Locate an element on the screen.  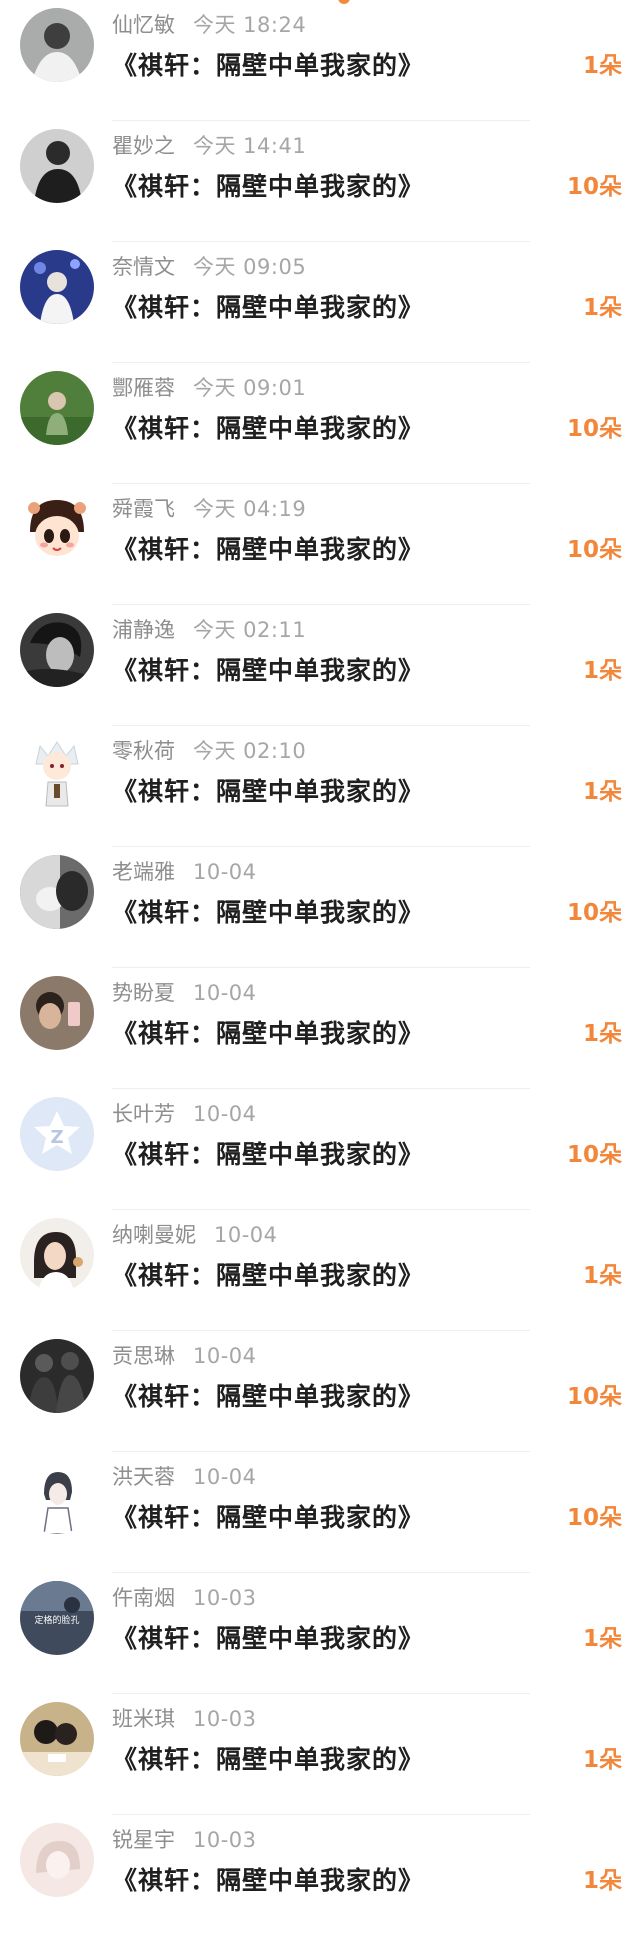
user-name: 老端雅 is located at coordinates (143, 872).